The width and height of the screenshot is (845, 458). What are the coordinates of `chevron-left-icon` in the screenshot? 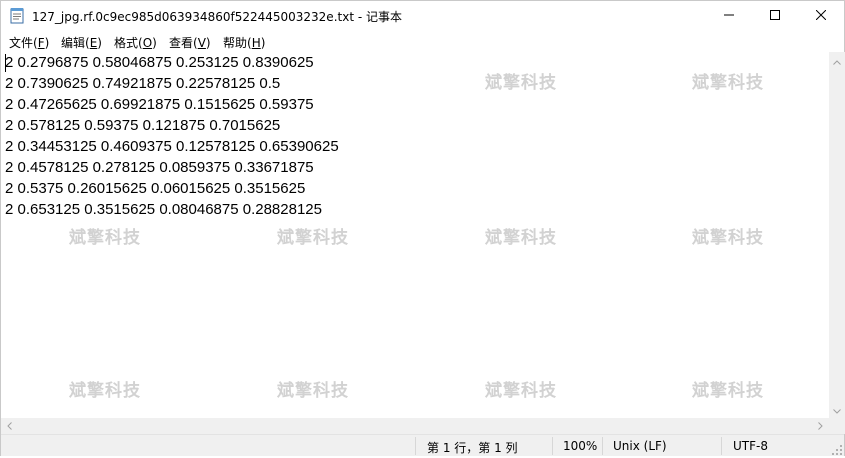 It's located at (9, 426).